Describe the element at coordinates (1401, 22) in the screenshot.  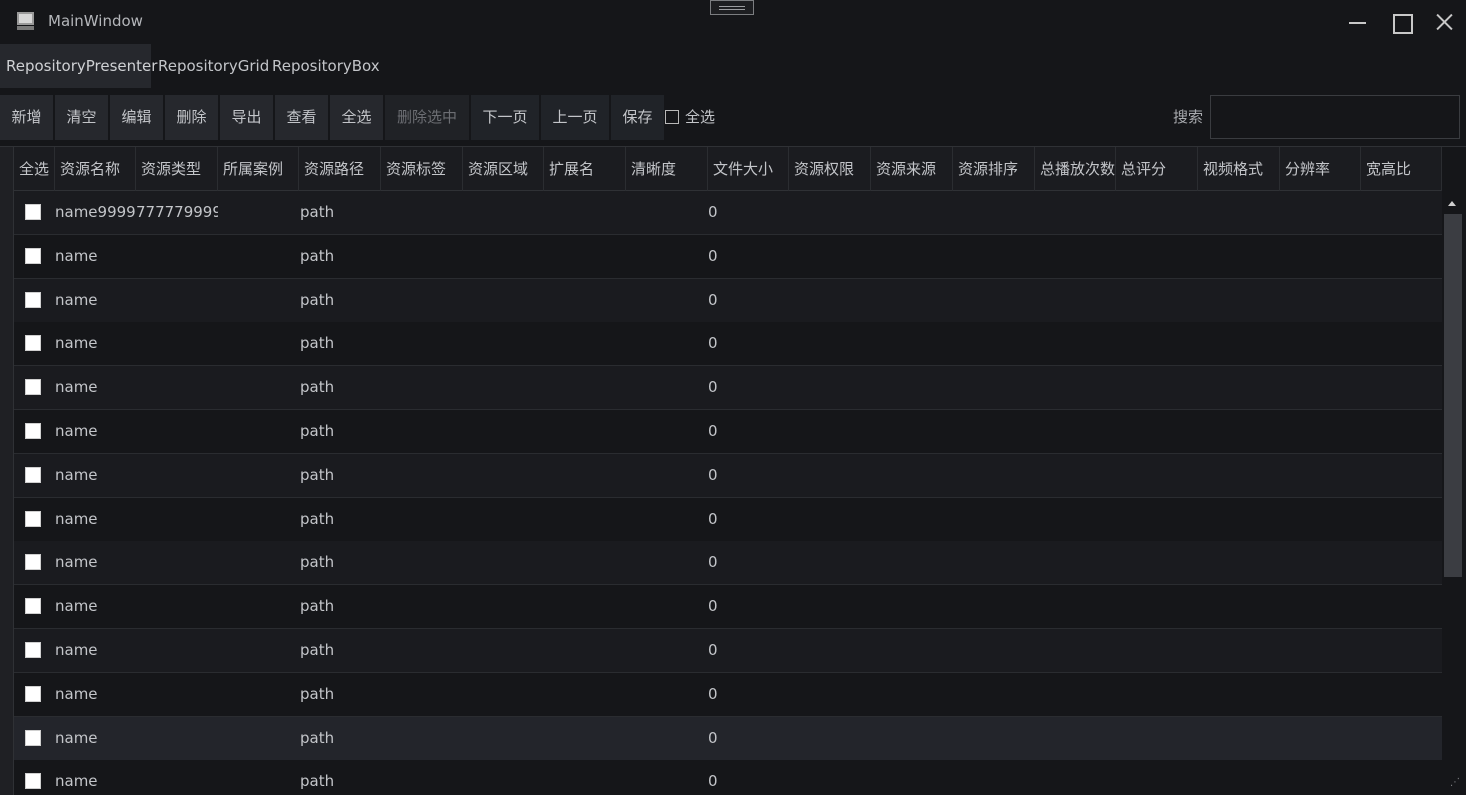
I see `maximize-icon` at that location.